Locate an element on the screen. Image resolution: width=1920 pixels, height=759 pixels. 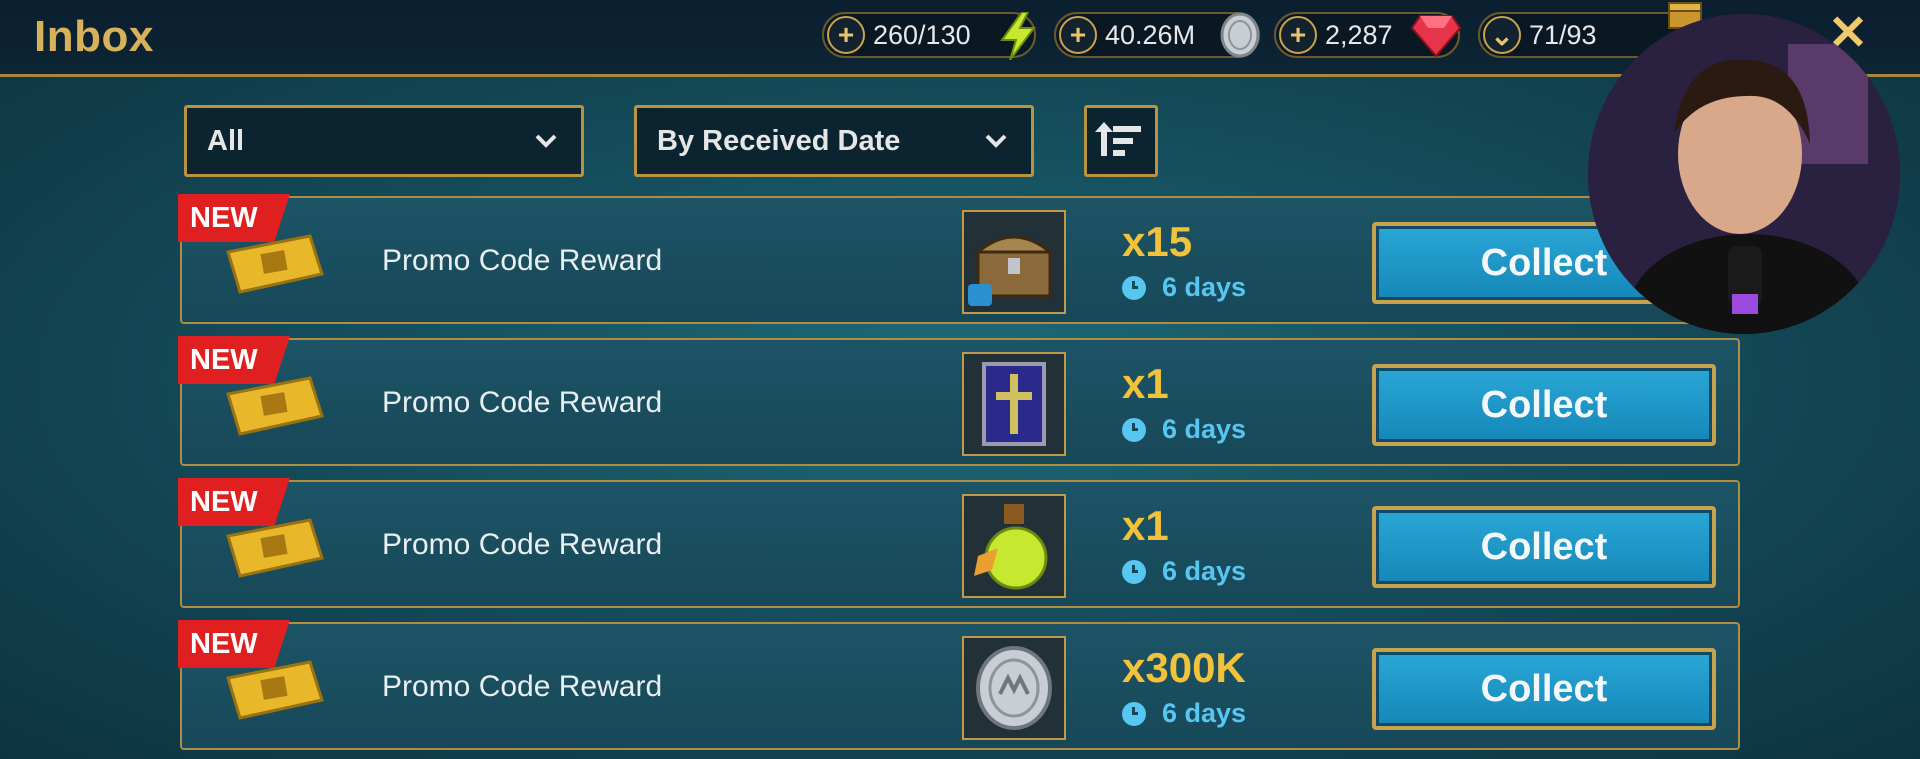
tome-icon is located at coordinates (1014, 404).